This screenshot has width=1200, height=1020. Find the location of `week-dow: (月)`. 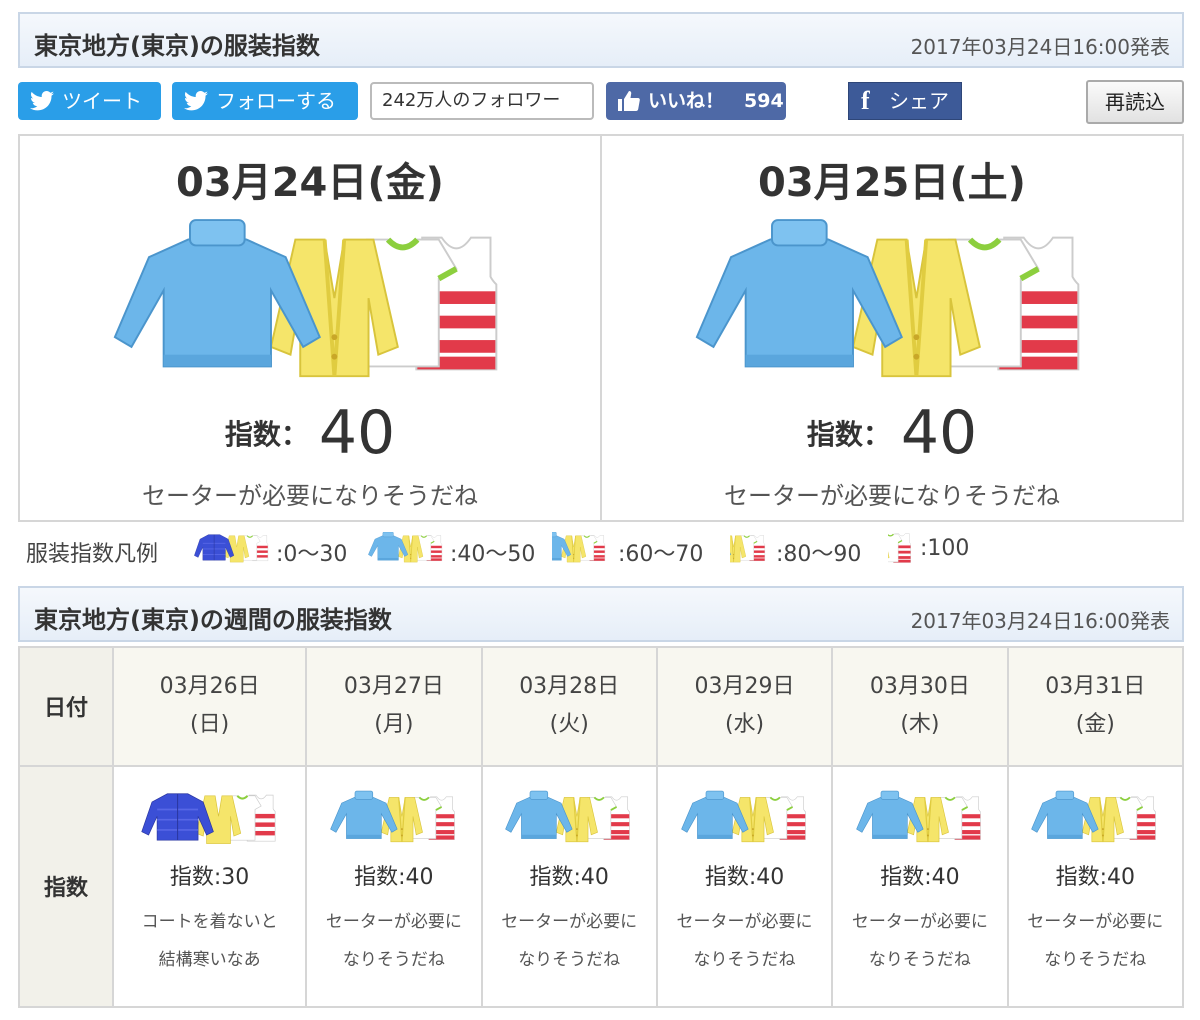

week-dow: (月) is located at coordinates (394, 725).